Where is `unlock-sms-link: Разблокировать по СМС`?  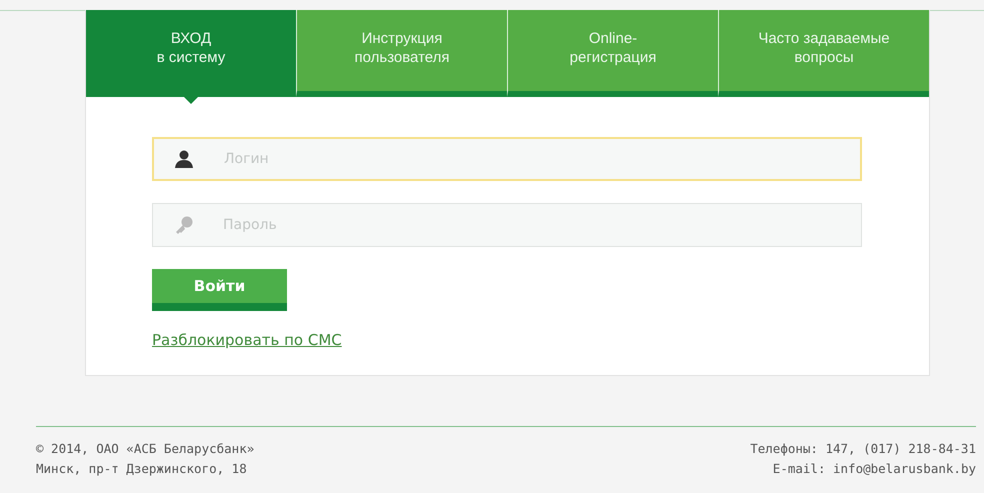 unlock-sms-link: Разблокировать по СМС is located at coordinates (247, 340).